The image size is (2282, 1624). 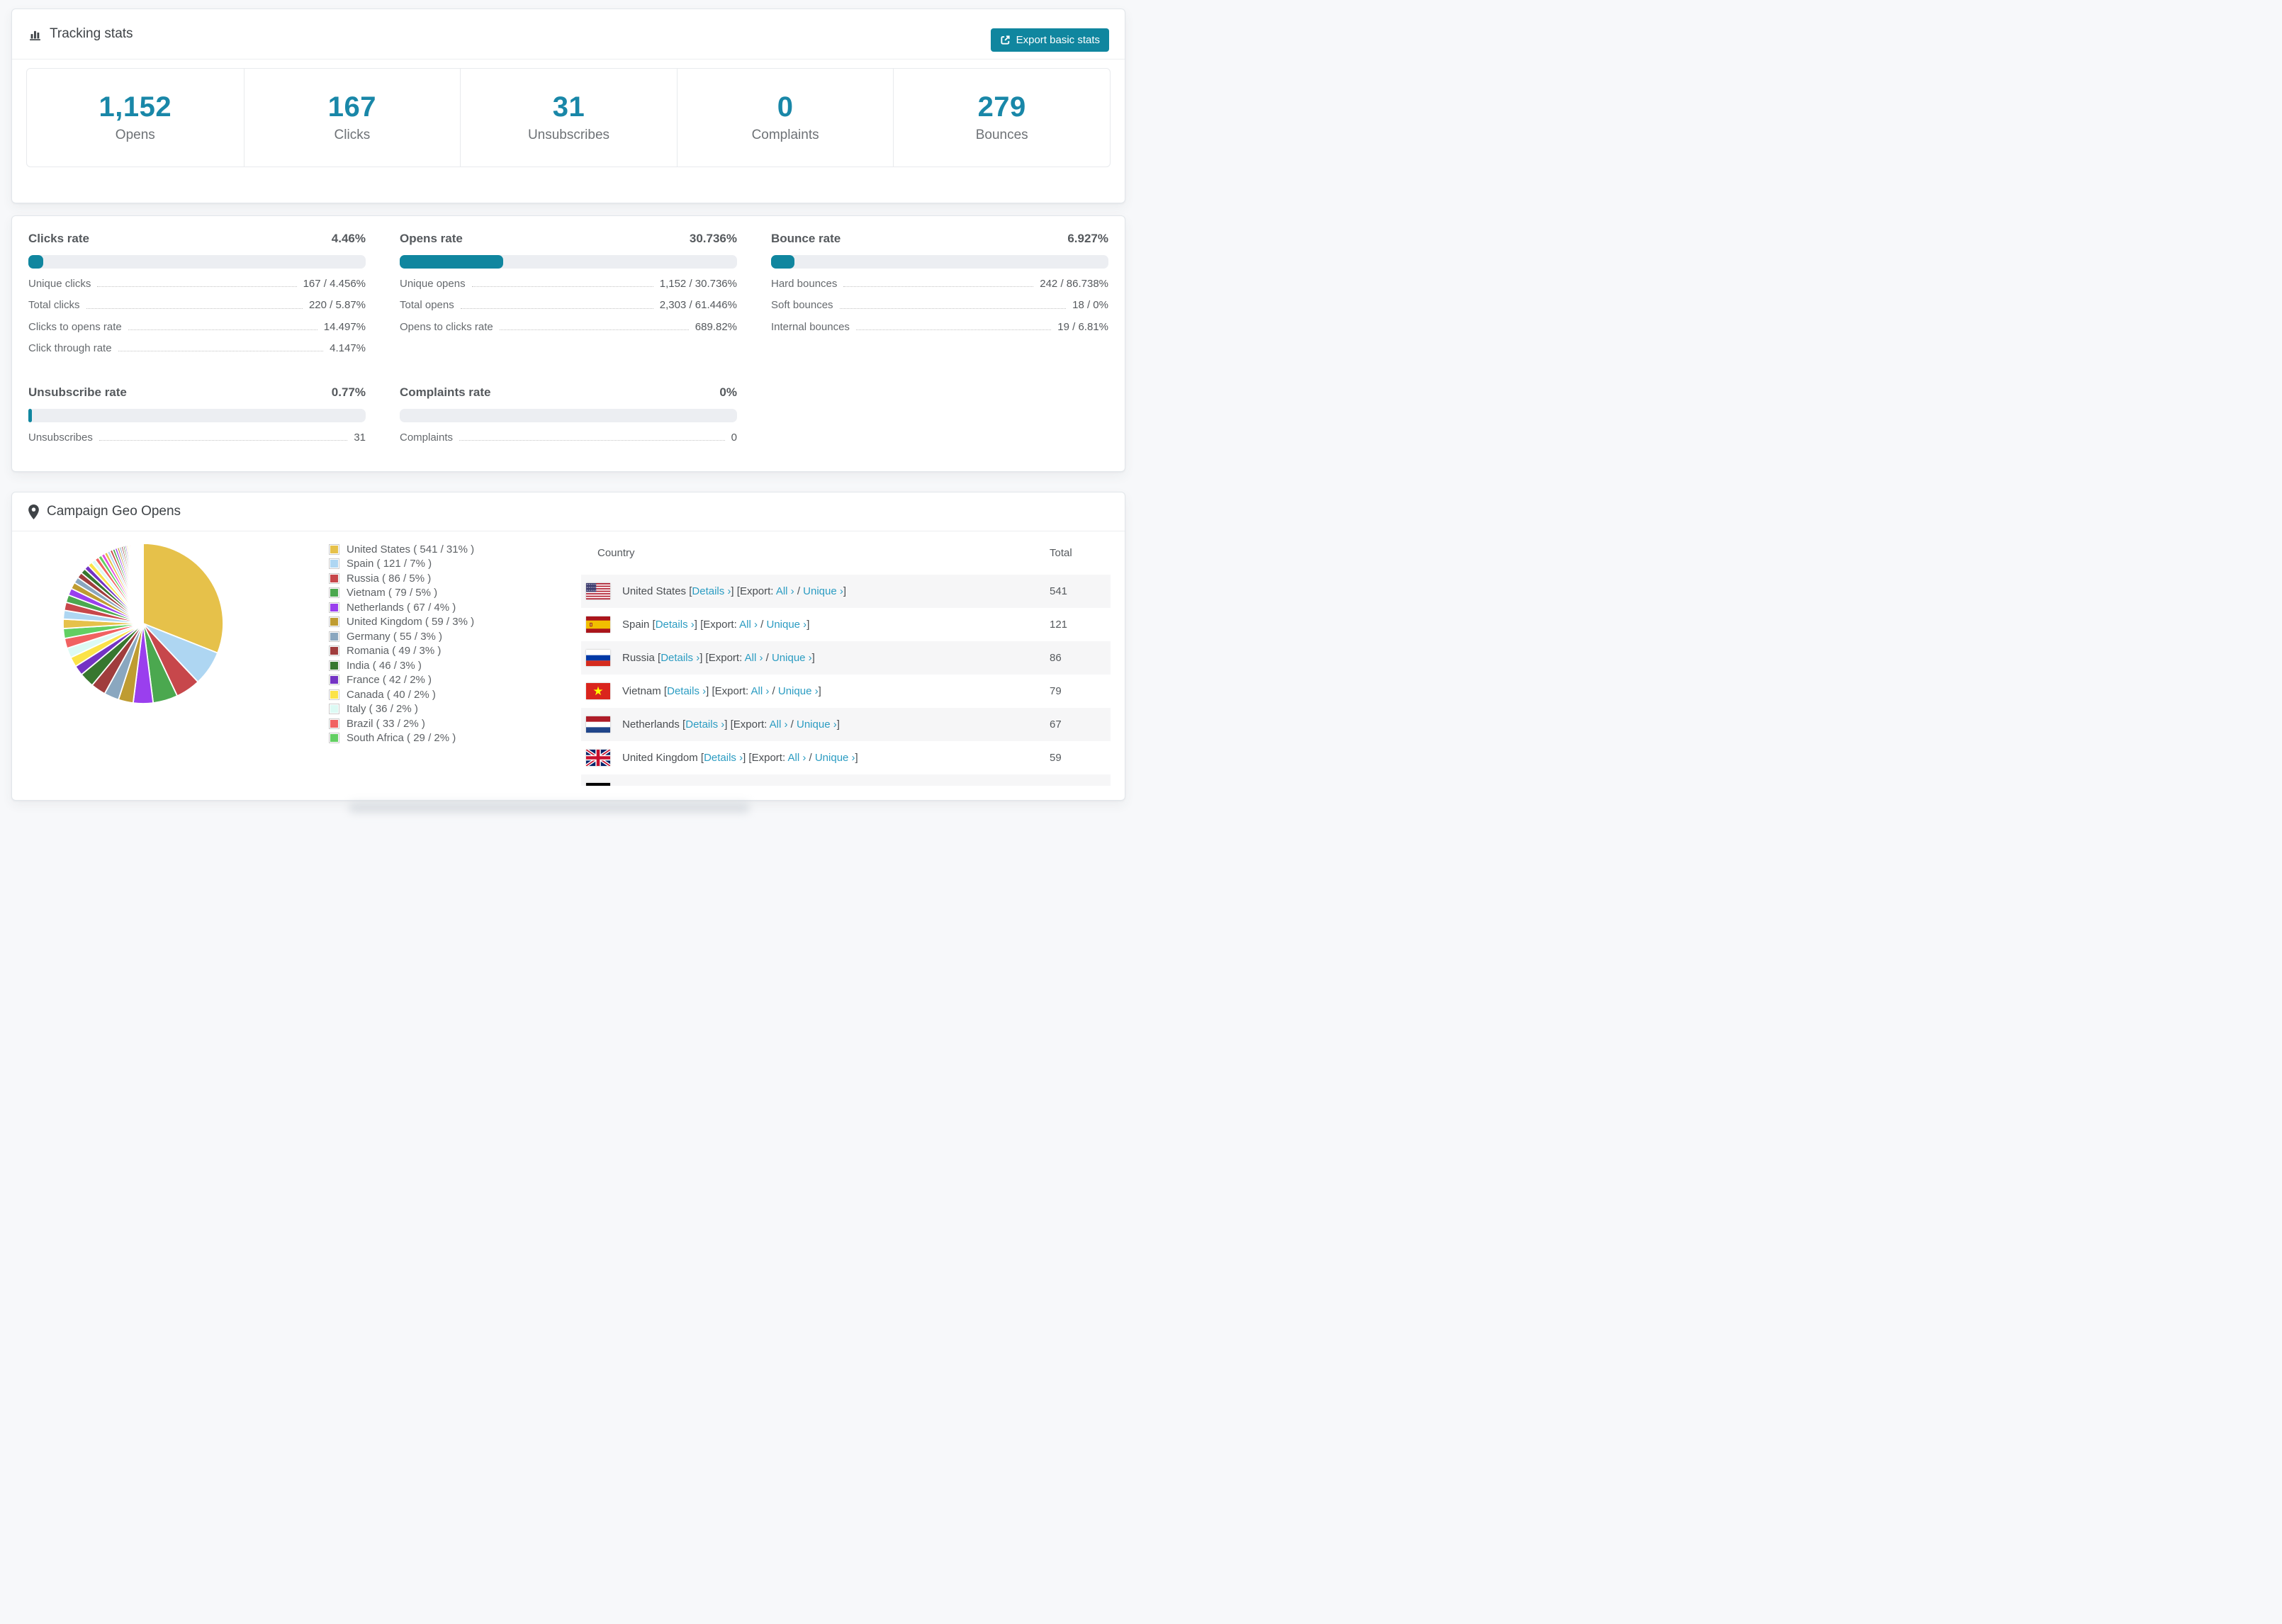 I want to click on country-total: 67, so click(x=1056, y=724).